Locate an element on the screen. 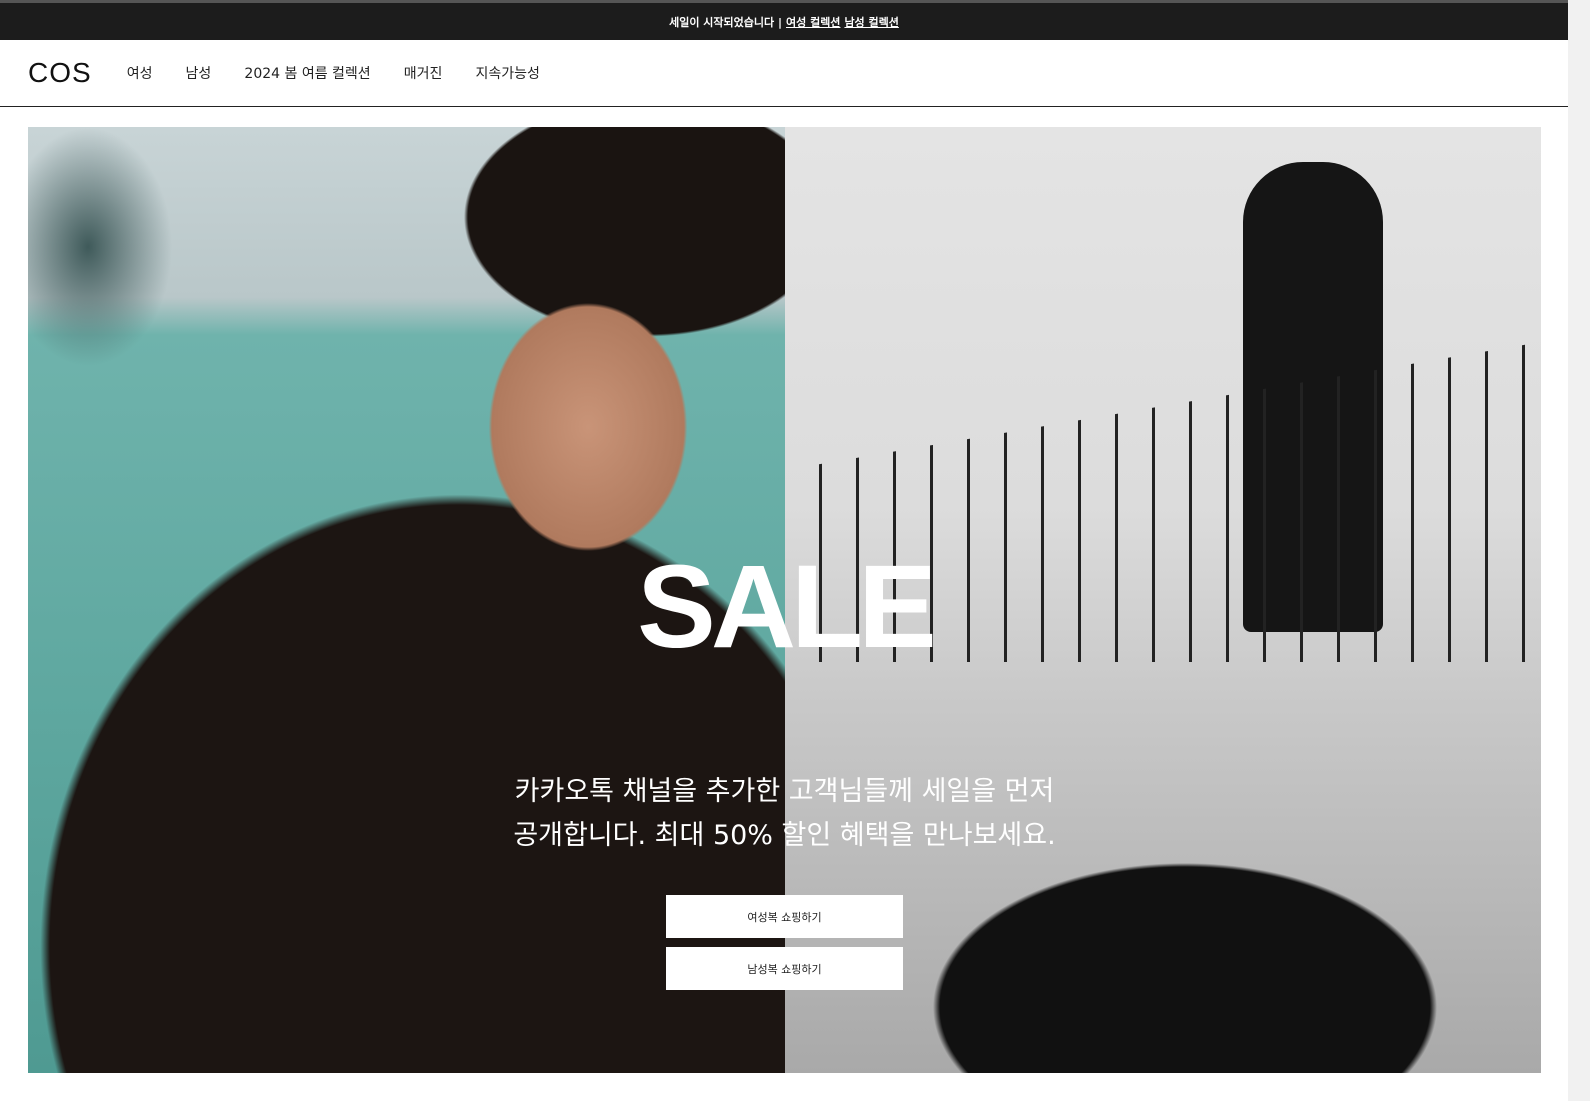 The width and height of the screenshot is (1590, 1101). main-nav: 여성 남성 2024 봄 여름 컬렉션 매거진 지속가능성 is located at coordinates (347, 73).